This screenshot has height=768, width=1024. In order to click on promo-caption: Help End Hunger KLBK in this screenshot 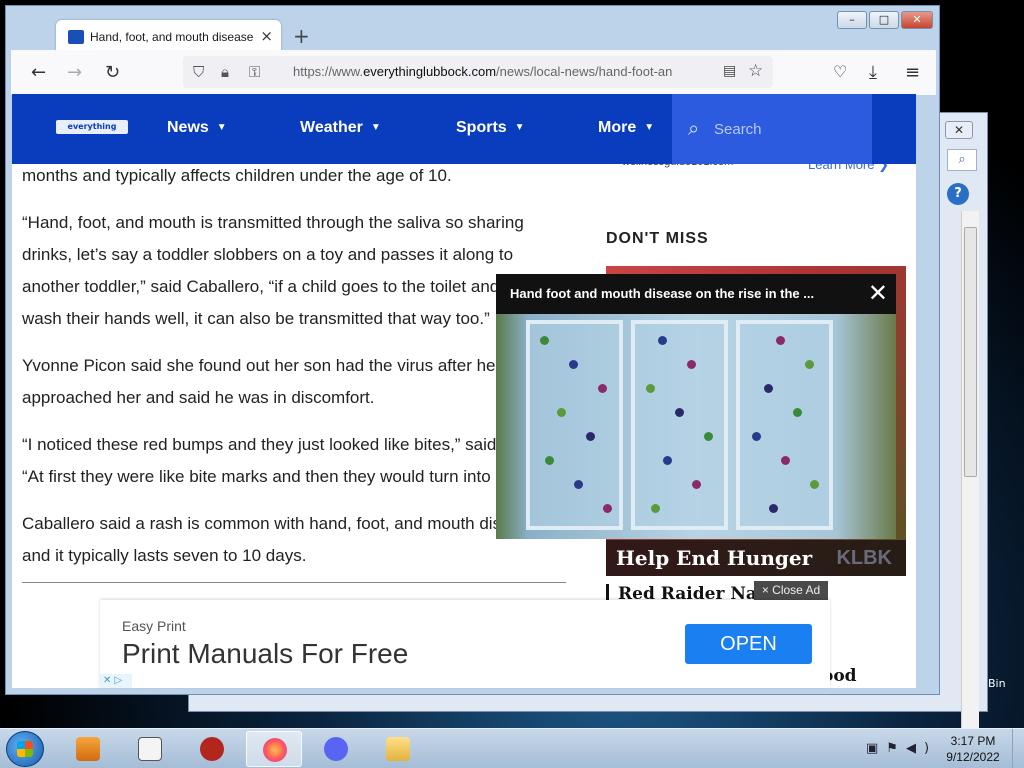, I will do `click(756, 558)`.